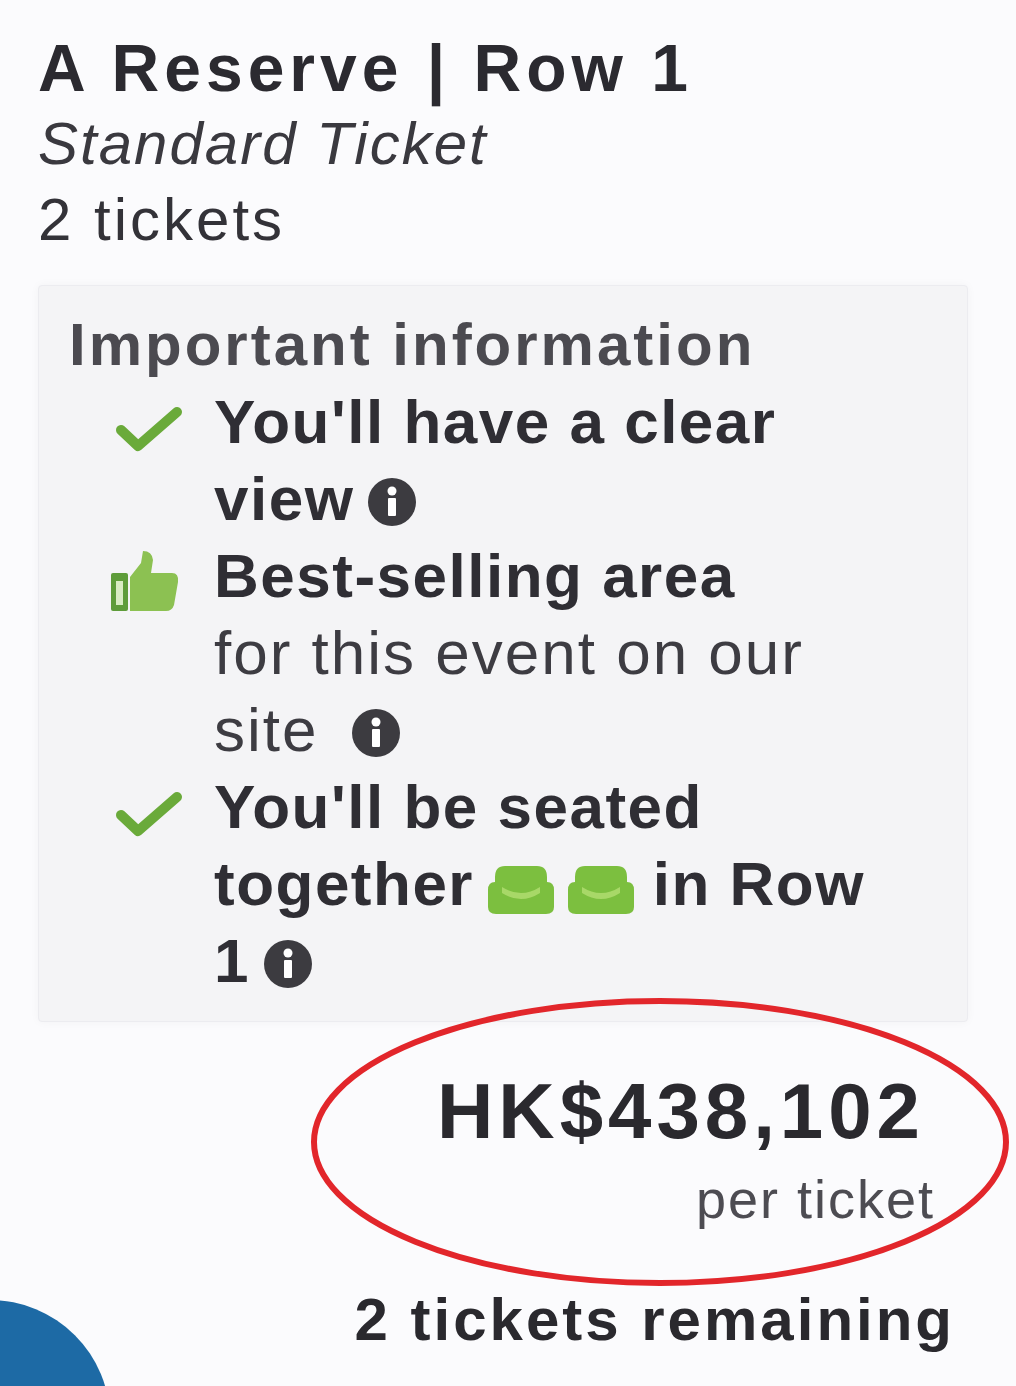  Describe the element at coordinates (496, 460) in the screenshot. I see `feature-text: You'll have a clear view` at that location.